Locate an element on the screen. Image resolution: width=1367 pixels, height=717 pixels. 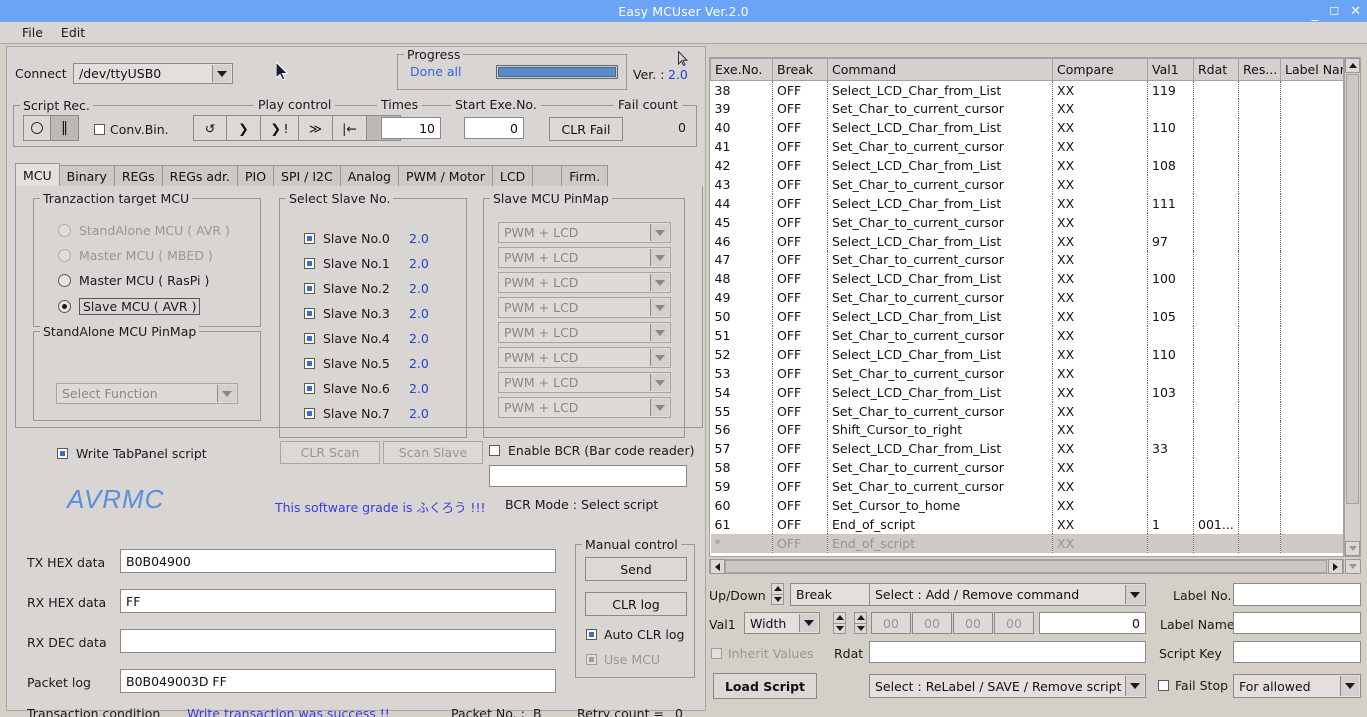
table-row: 40 OFF Select_LCD_Char_from_List XX 110 is located at coordinates (1026, 128).